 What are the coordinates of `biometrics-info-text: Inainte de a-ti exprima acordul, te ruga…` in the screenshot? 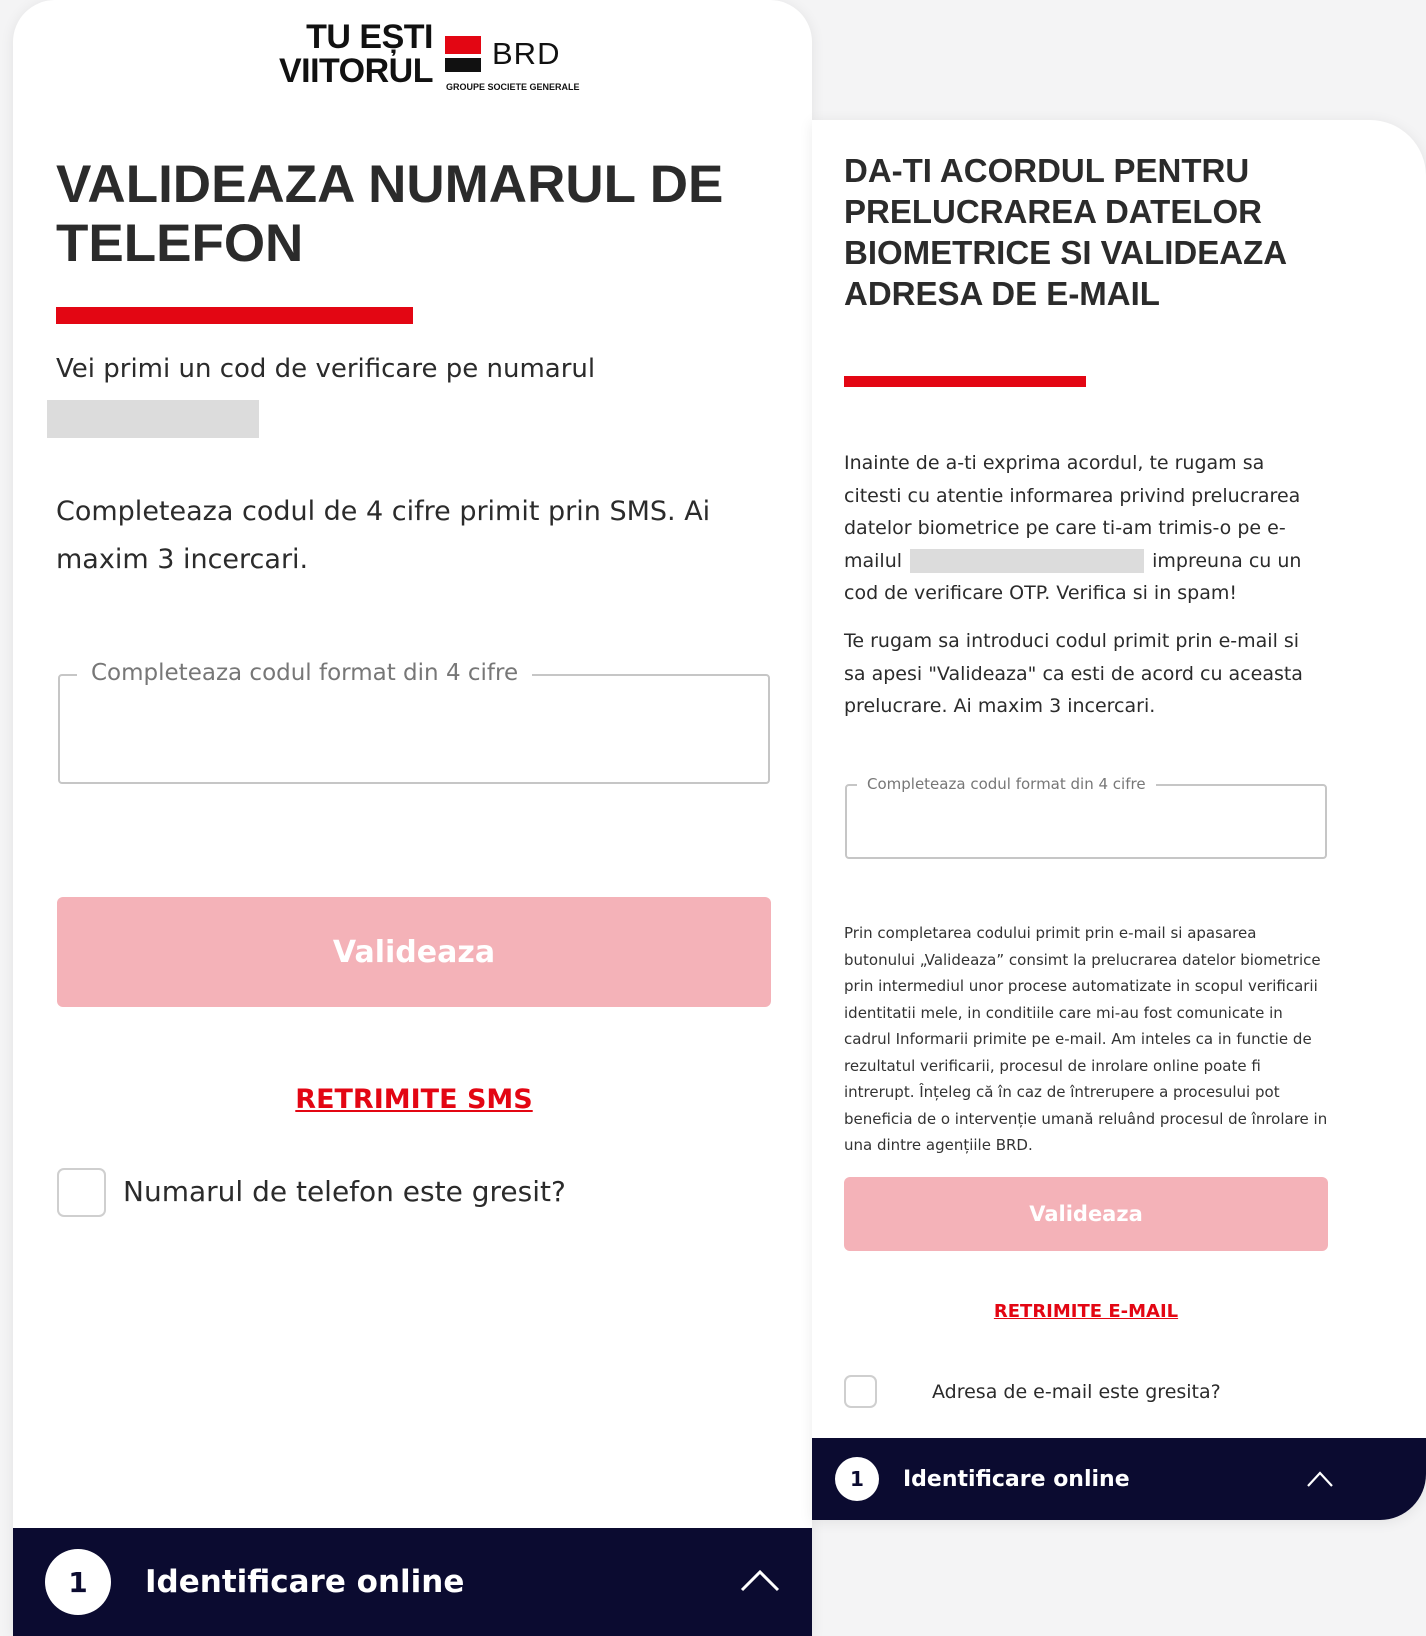 It's located at (1079, 528).